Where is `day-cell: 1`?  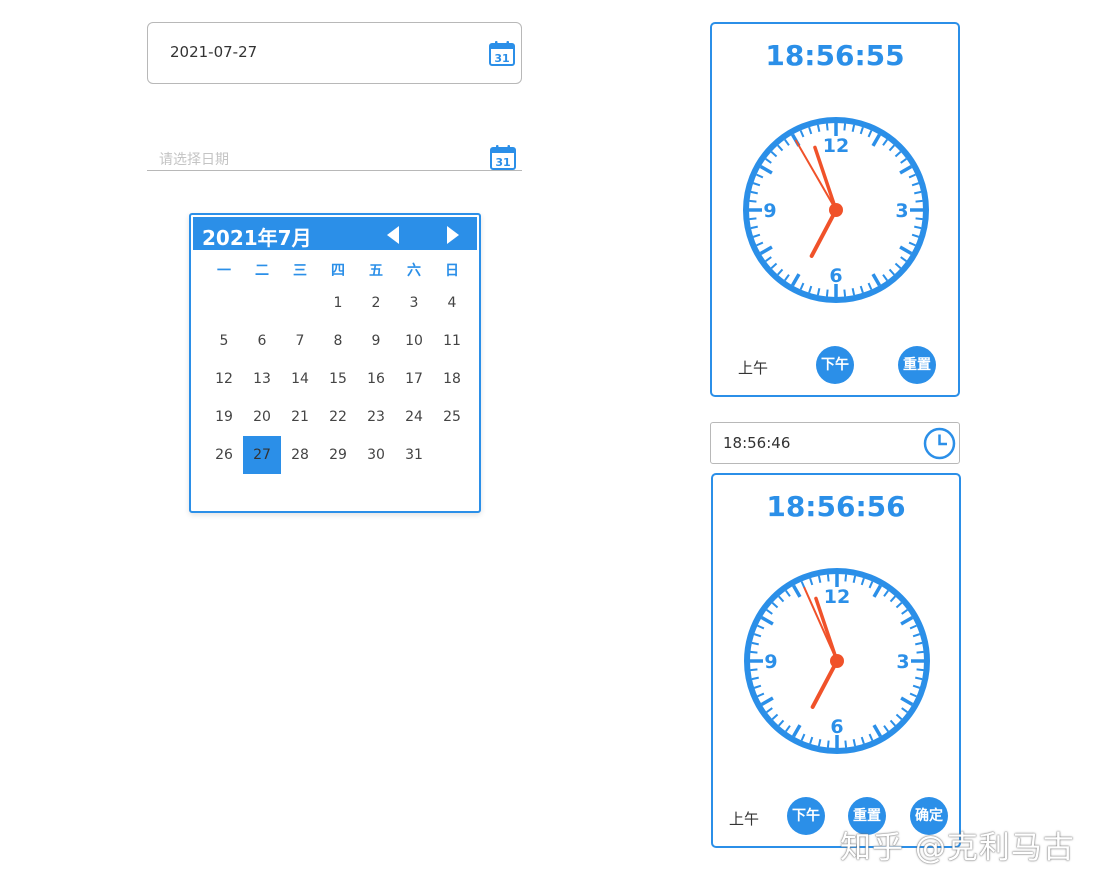 day-cell: 1 is located at coordinates (338, 303).